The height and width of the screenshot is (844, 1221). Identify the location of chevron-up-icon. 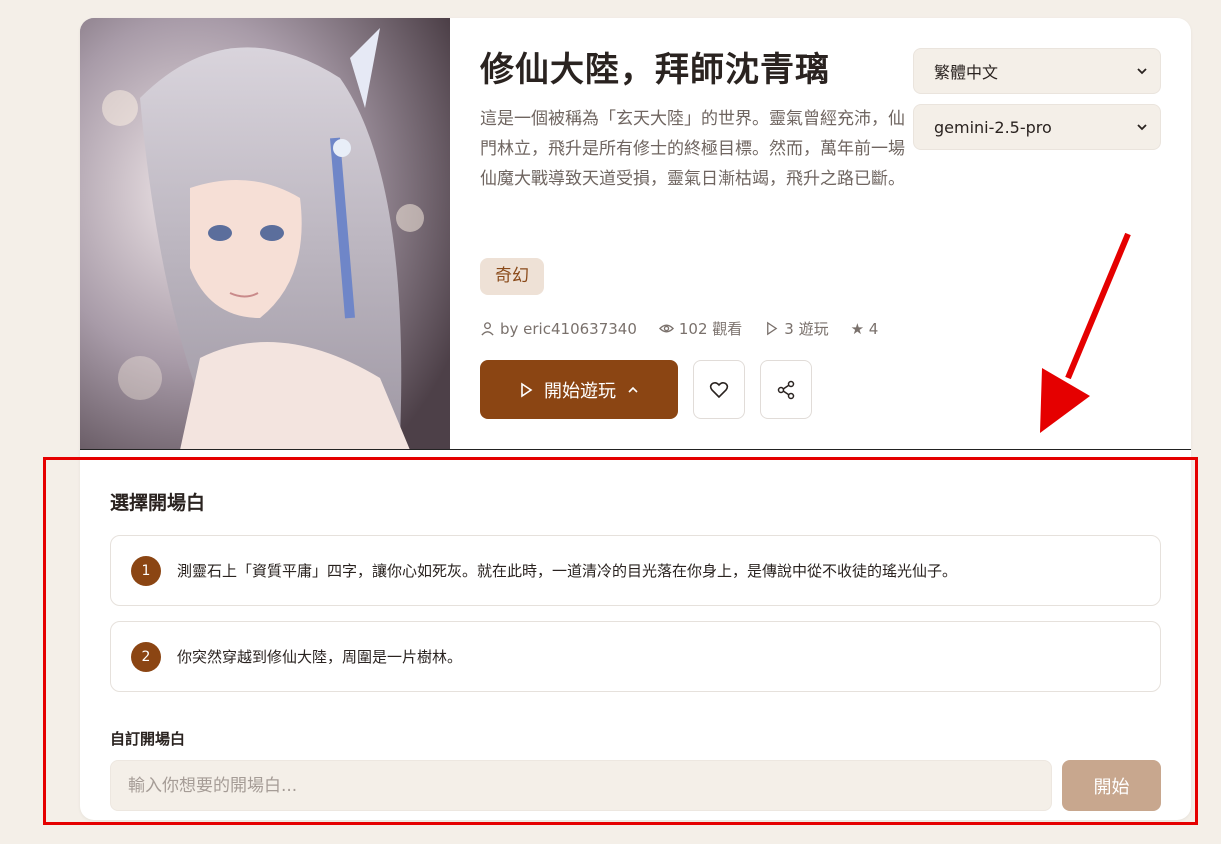
(633, 389).